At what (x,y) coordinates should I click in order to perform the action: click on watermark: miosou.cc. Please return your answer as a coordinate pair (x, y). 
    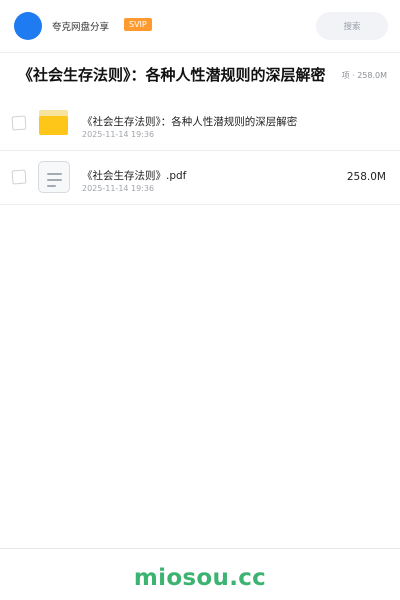
    Looking at the image, I should click on (200, 578).